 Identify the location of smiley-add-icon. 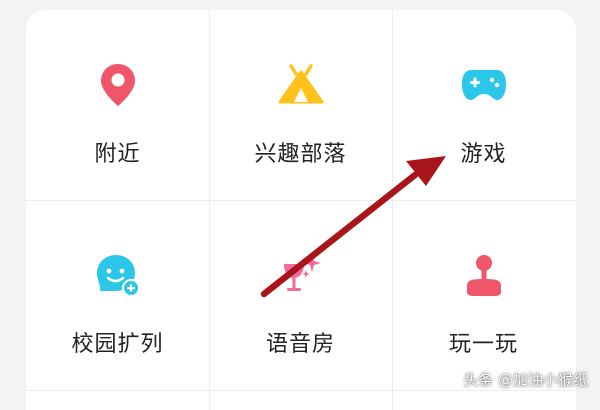
(118, 275).